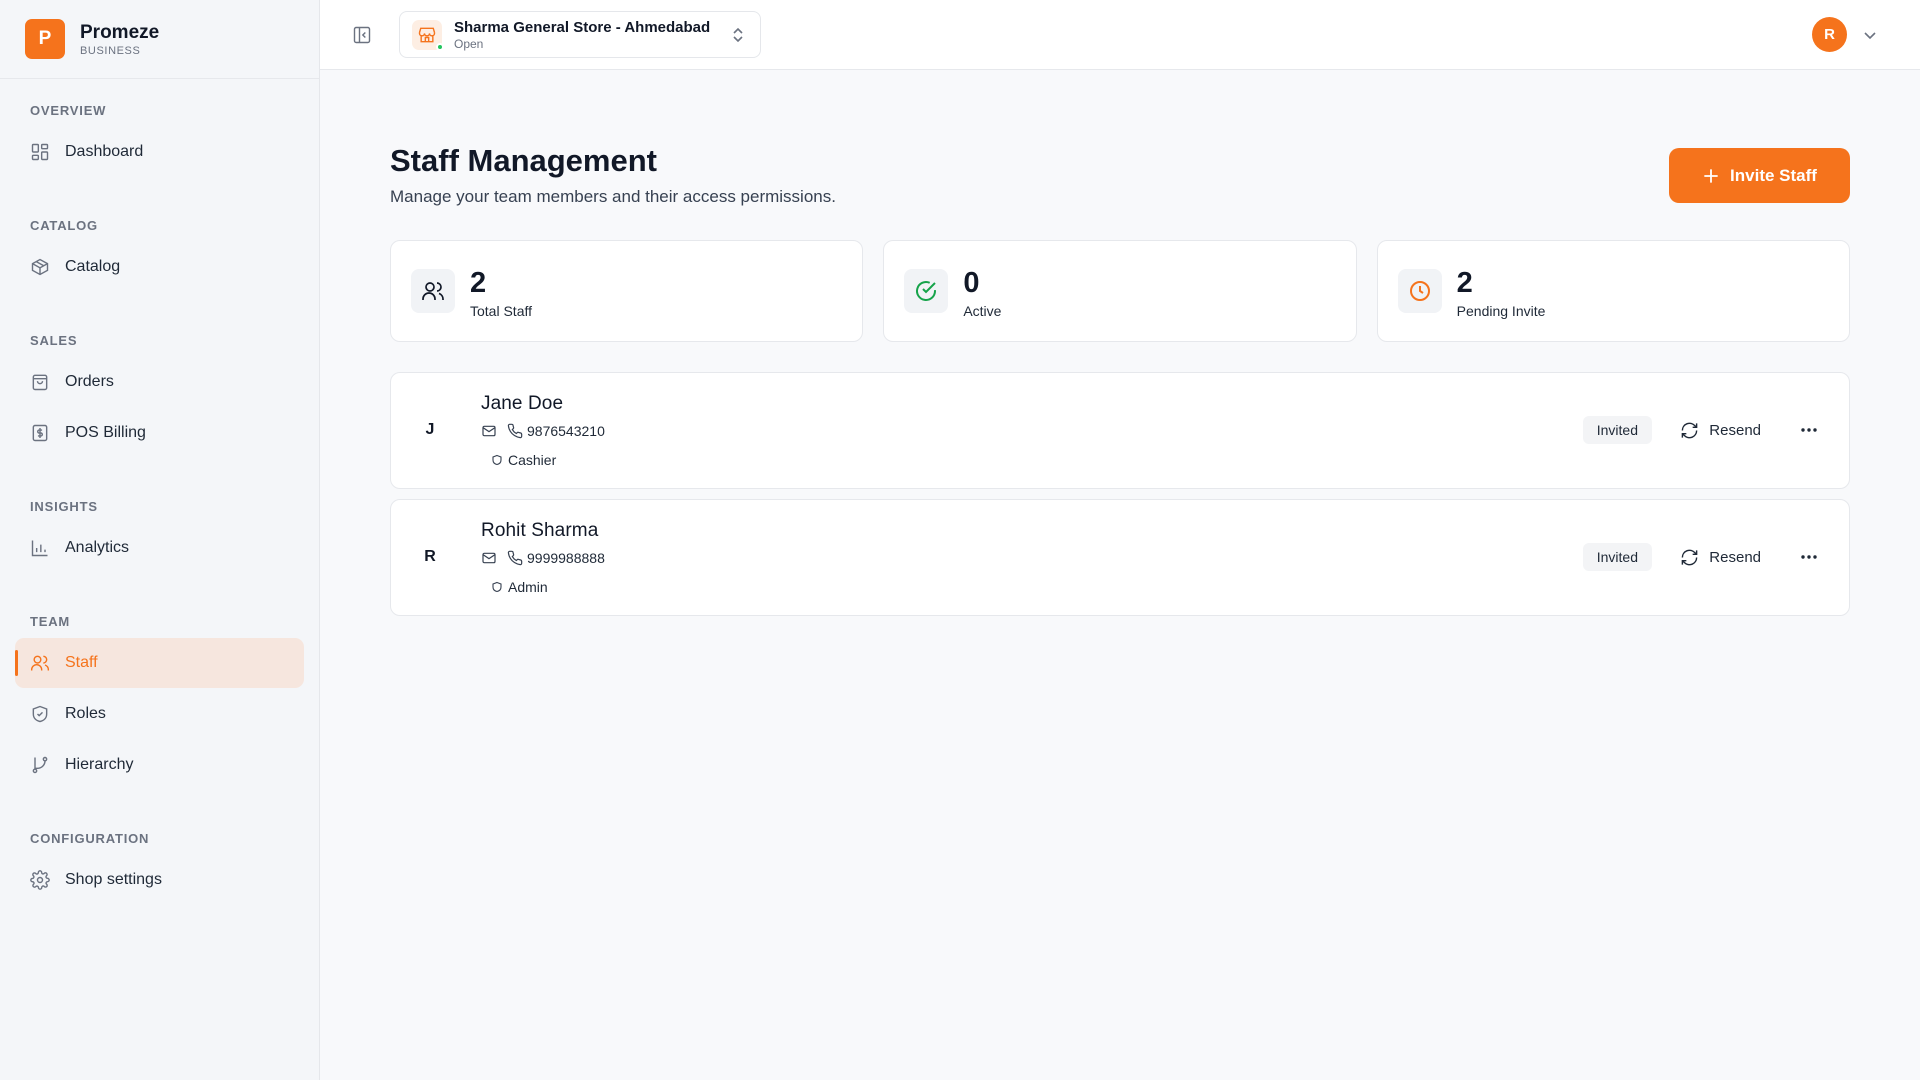 This screenshot has width=1920, height=1080. Describe the element at coordinates (528, 587) in the screenshot. I see `staff-role-label: Admin` at that location.